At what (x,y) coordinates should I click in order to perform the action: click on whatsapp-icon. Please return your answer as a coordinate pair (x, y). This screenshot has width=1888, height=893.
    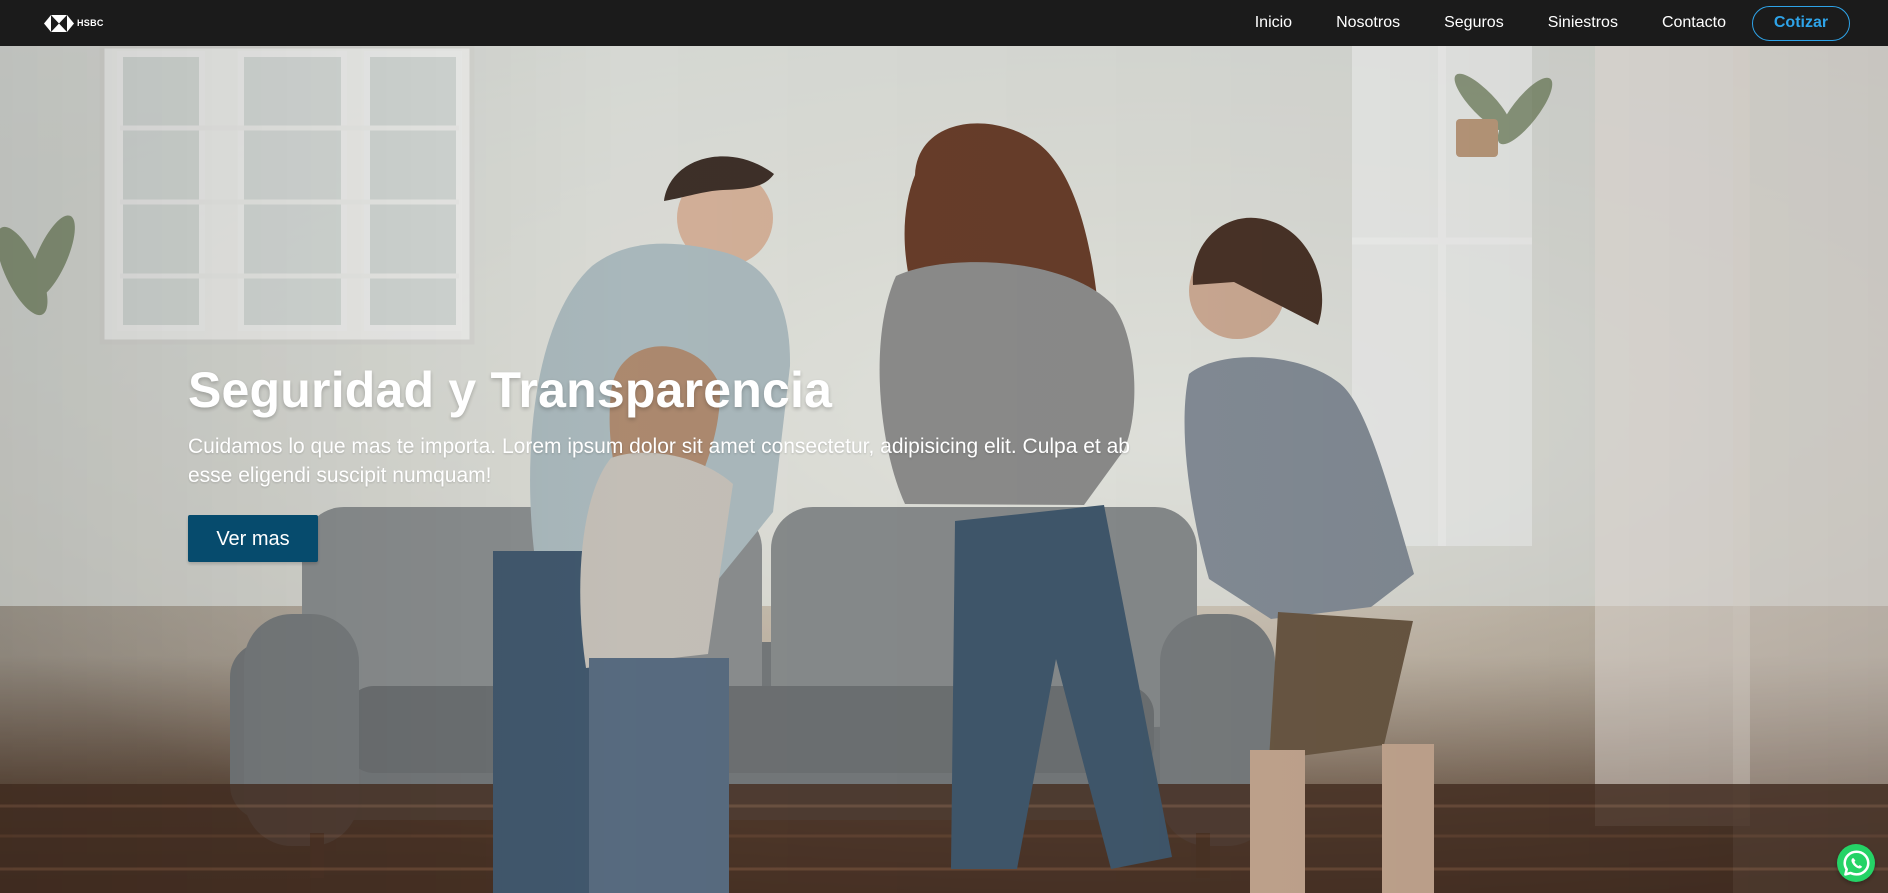
    Looking at the image, I should click on (1856, 862).